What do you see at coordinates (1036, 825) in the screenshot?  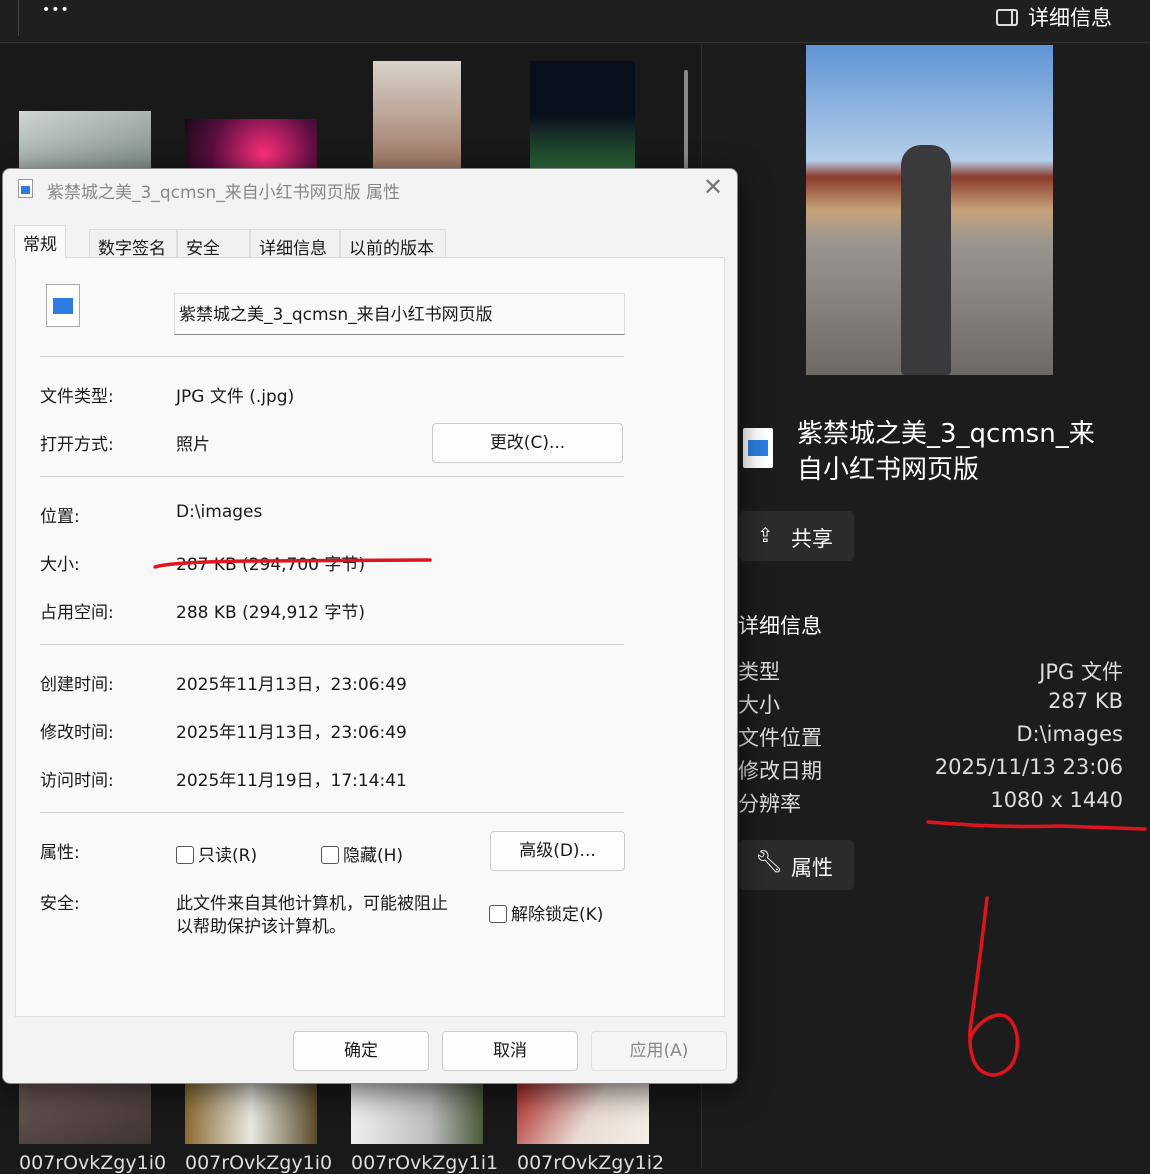 I see `underline` at bounding box center [1036, 825].